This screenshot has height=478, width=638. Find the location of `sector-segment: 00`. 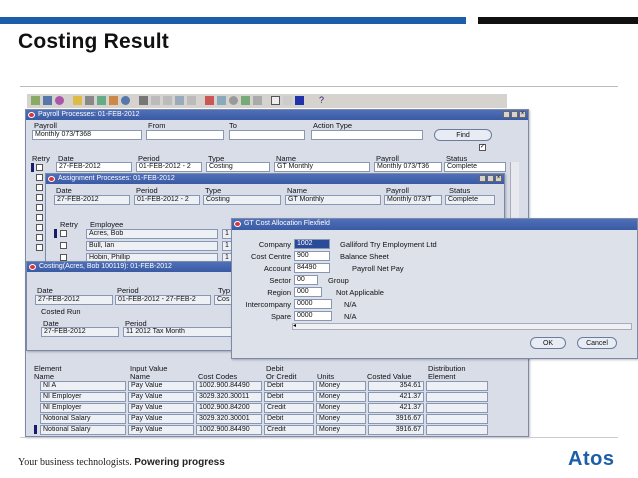

sector-segment: 00 is located at coordinates (306, 280).